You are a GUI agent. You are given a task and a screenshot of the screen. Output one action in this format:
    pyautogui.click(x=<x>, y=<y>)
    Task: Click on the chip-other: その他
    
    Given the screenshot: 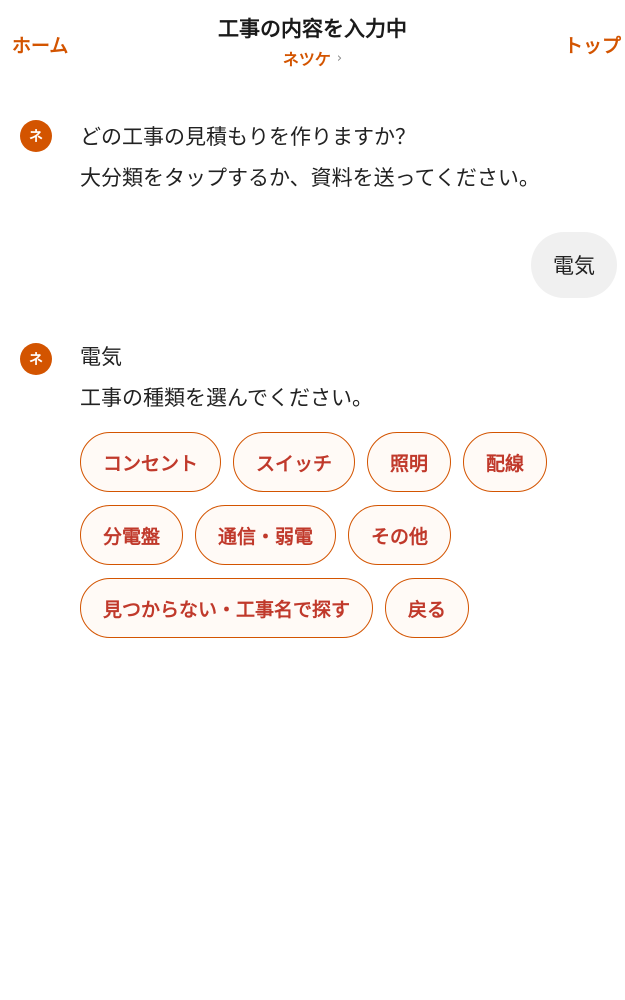 What is the action you would take?
    pyautogui.click(x=400, y=535)
    